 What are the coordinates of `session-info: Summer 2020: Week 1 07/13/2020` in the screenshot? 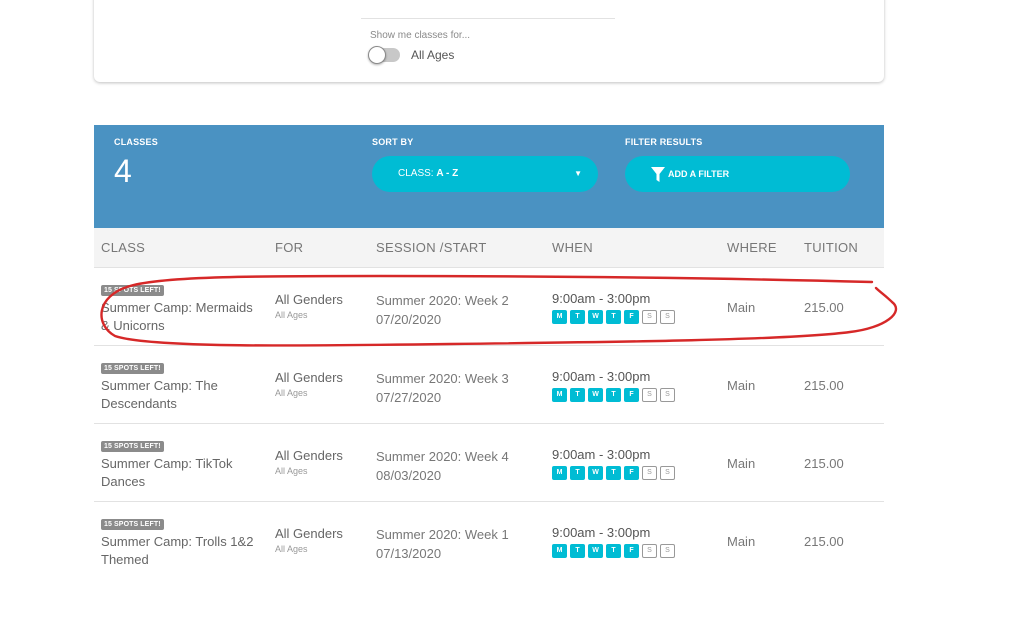 It's located at (442, 544).